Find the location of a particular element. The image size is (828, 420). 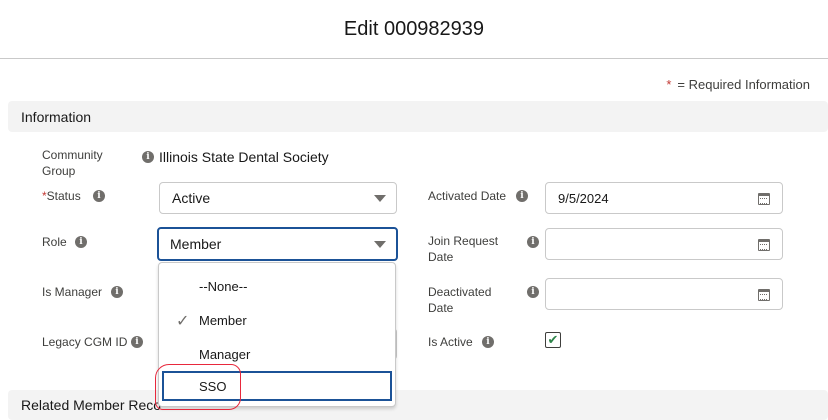

role-option-member-label: Member is located at coordinates (223, 320).